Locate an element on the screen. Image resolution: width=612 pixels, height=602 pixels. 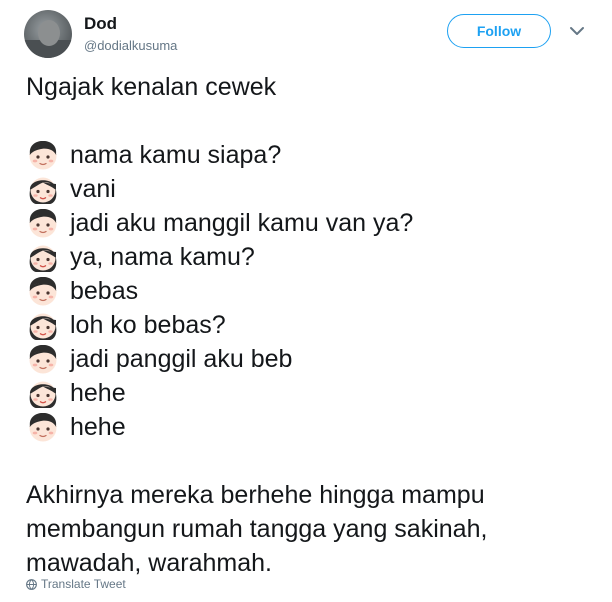
author-name: Dod is located at coordinates (100, 24).